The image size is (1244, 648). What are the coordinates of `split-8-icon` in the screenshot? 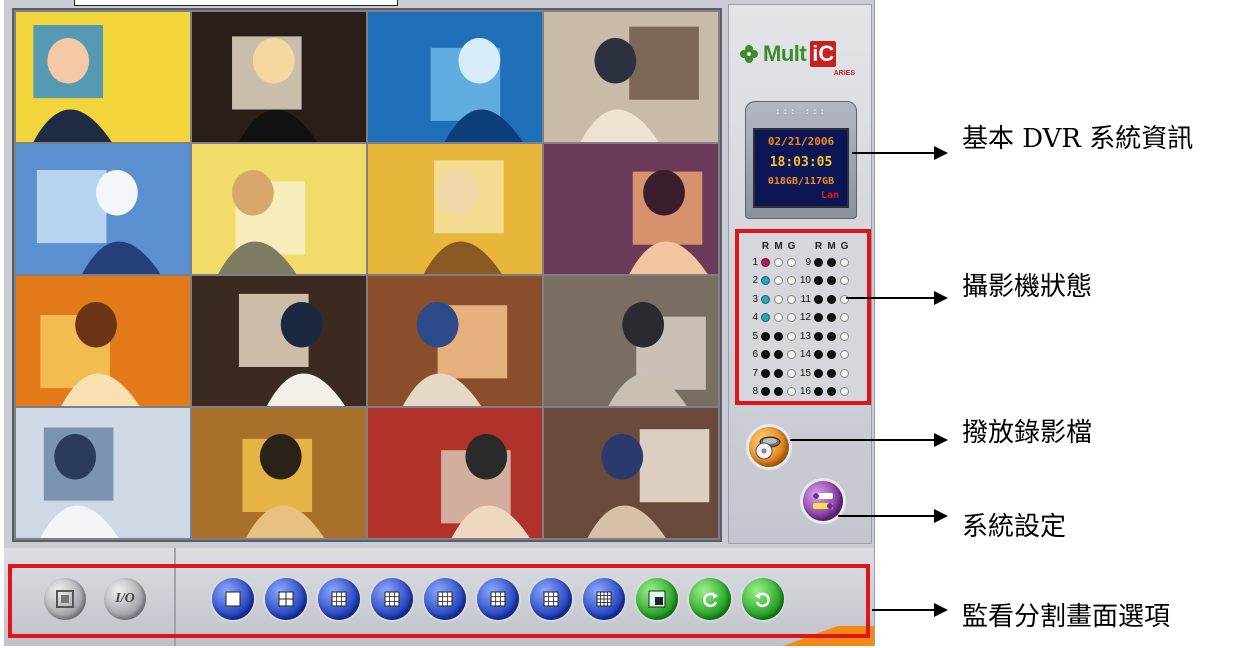 It's located at (392, 599).